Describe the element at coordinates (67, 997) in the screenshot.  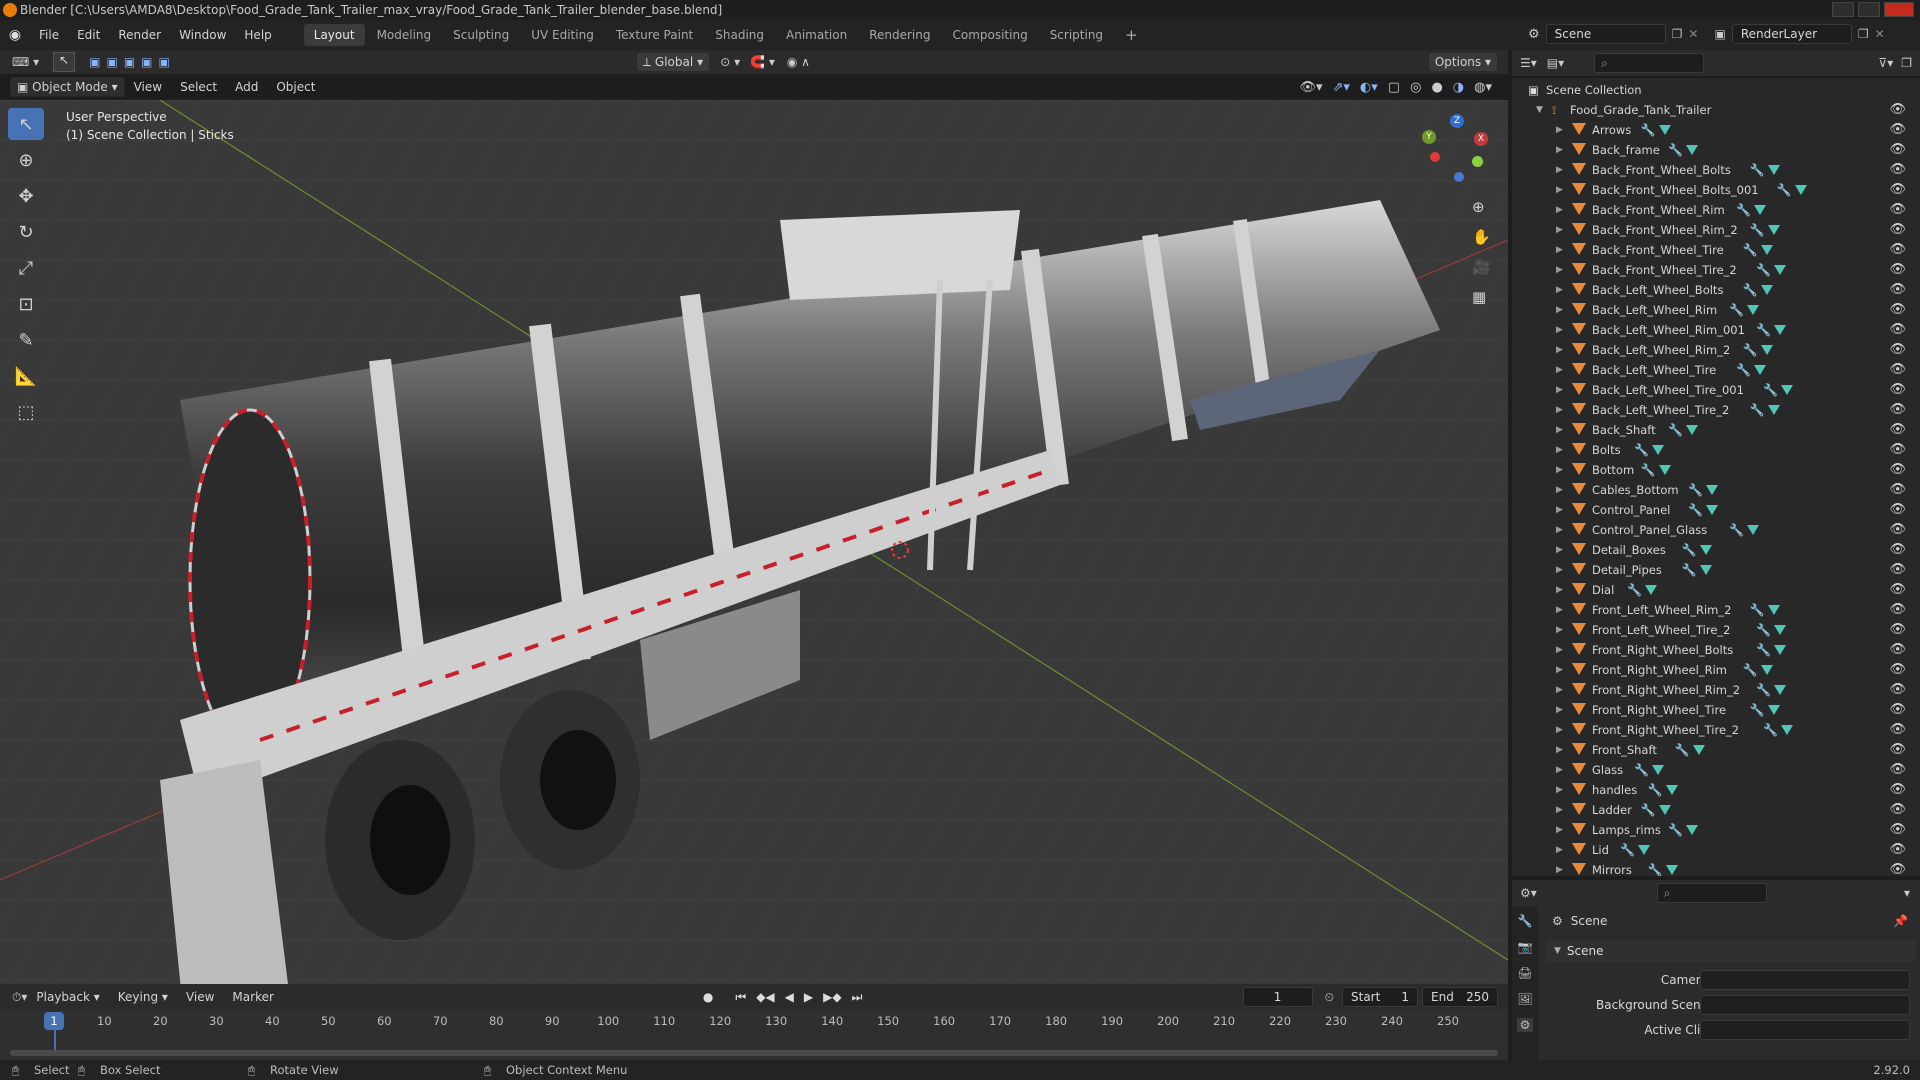
I see `timeline-menu-playback: Playback ▾` at that location.